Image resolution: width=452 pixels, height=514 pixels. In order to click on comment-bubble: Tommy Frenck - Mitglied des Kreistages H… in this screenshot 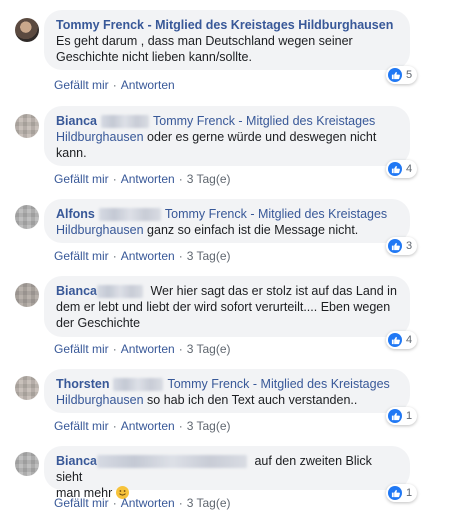, I will do `click(227, 40)`.